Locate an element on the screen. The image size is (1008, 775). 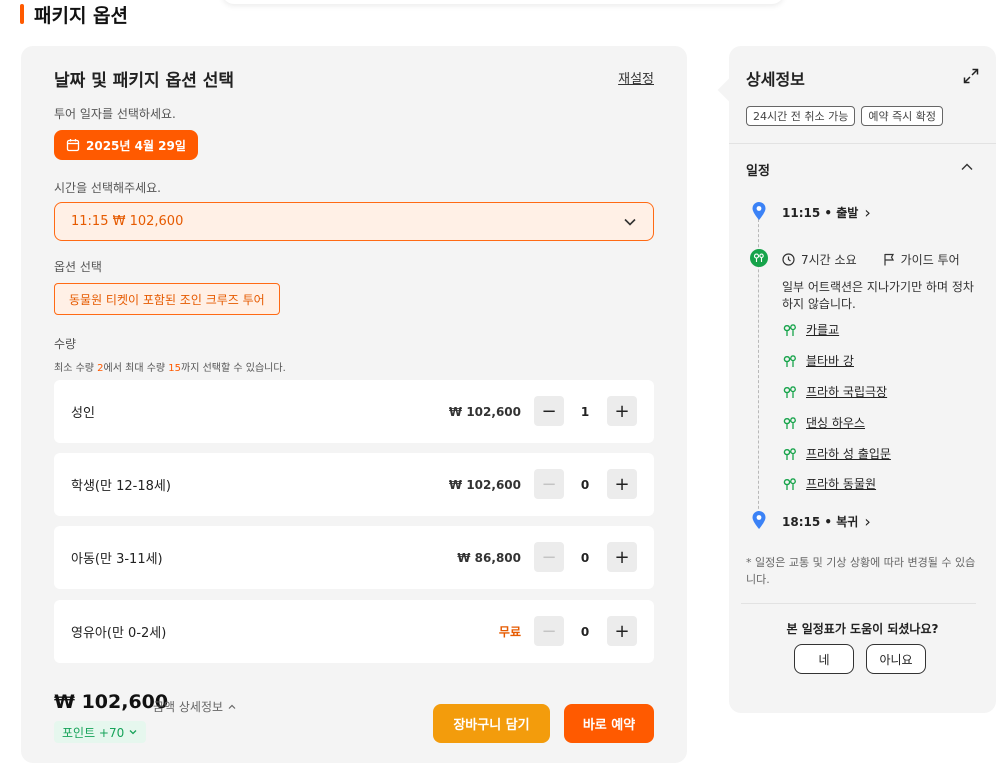
attraction-name: 댄싱 하우스 is located at coordinates (836, 422).